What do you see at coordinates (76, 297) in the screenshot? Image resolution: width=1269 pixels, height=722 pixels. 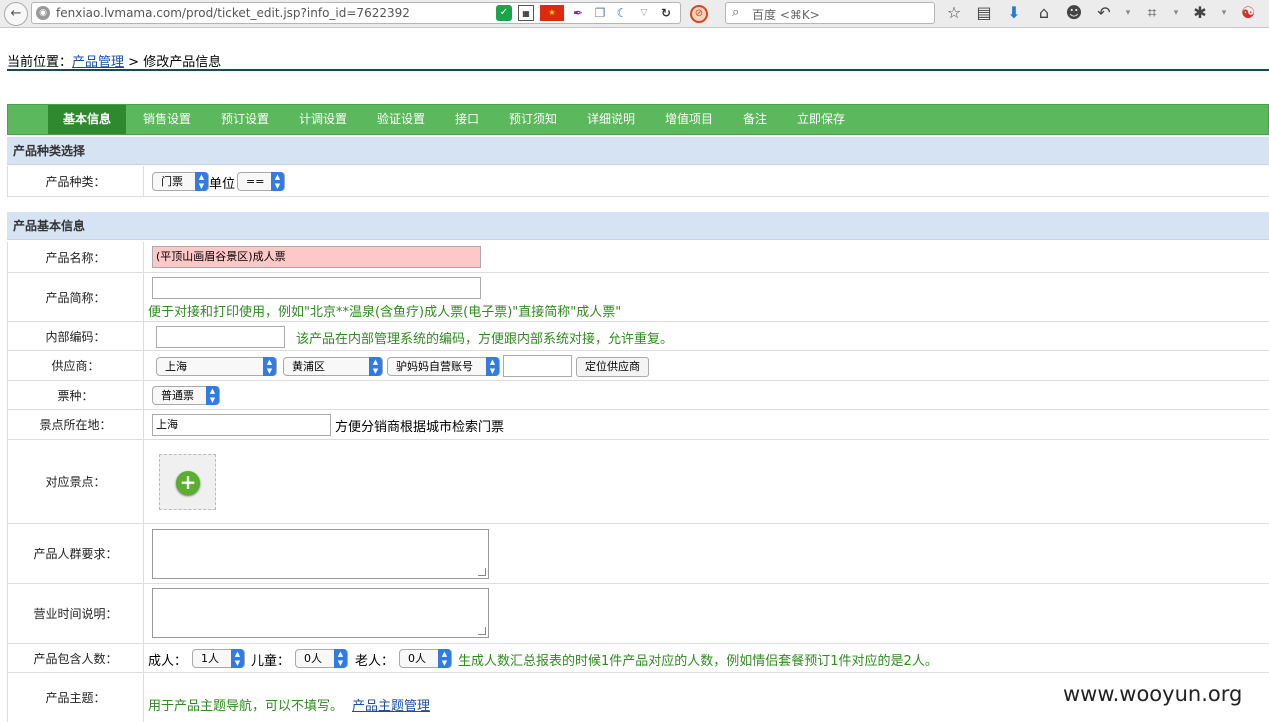 I see `short-name-label: 产品简称：` at bounding box center [76, 297].